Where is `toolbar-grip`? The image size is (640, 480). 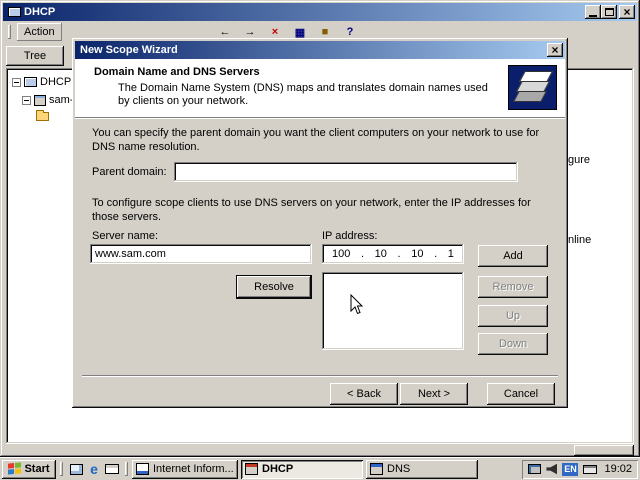
toolbar-grip is located at coordinates (9, 32).